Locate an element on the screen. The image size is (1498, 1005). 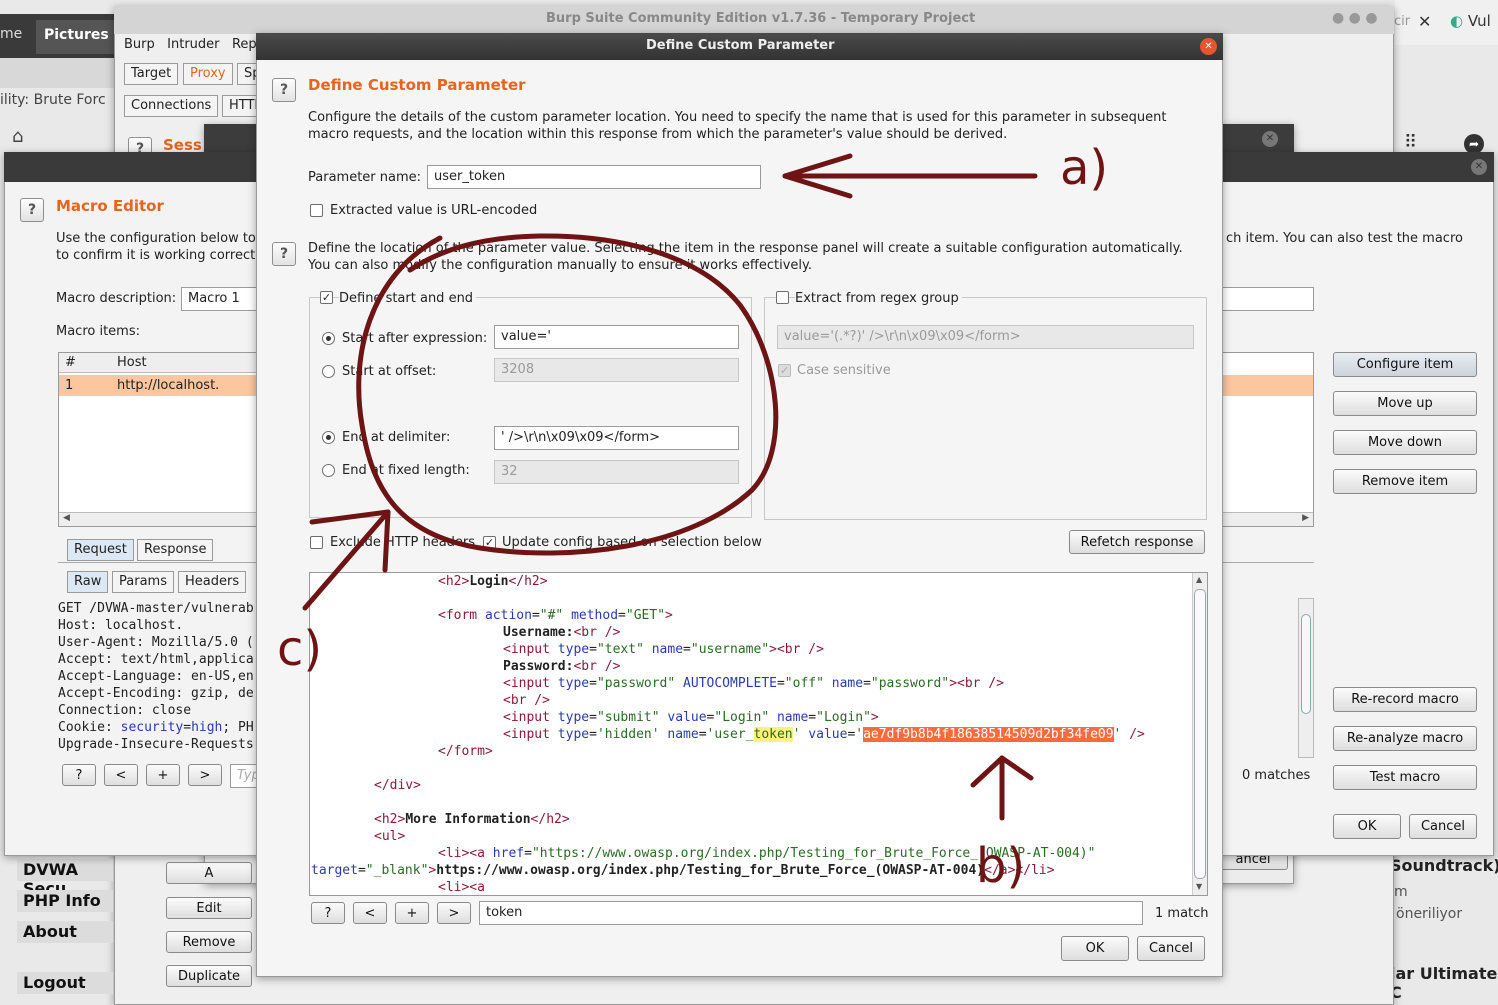
annotation-c: c) is located at coordinates (300, 649).